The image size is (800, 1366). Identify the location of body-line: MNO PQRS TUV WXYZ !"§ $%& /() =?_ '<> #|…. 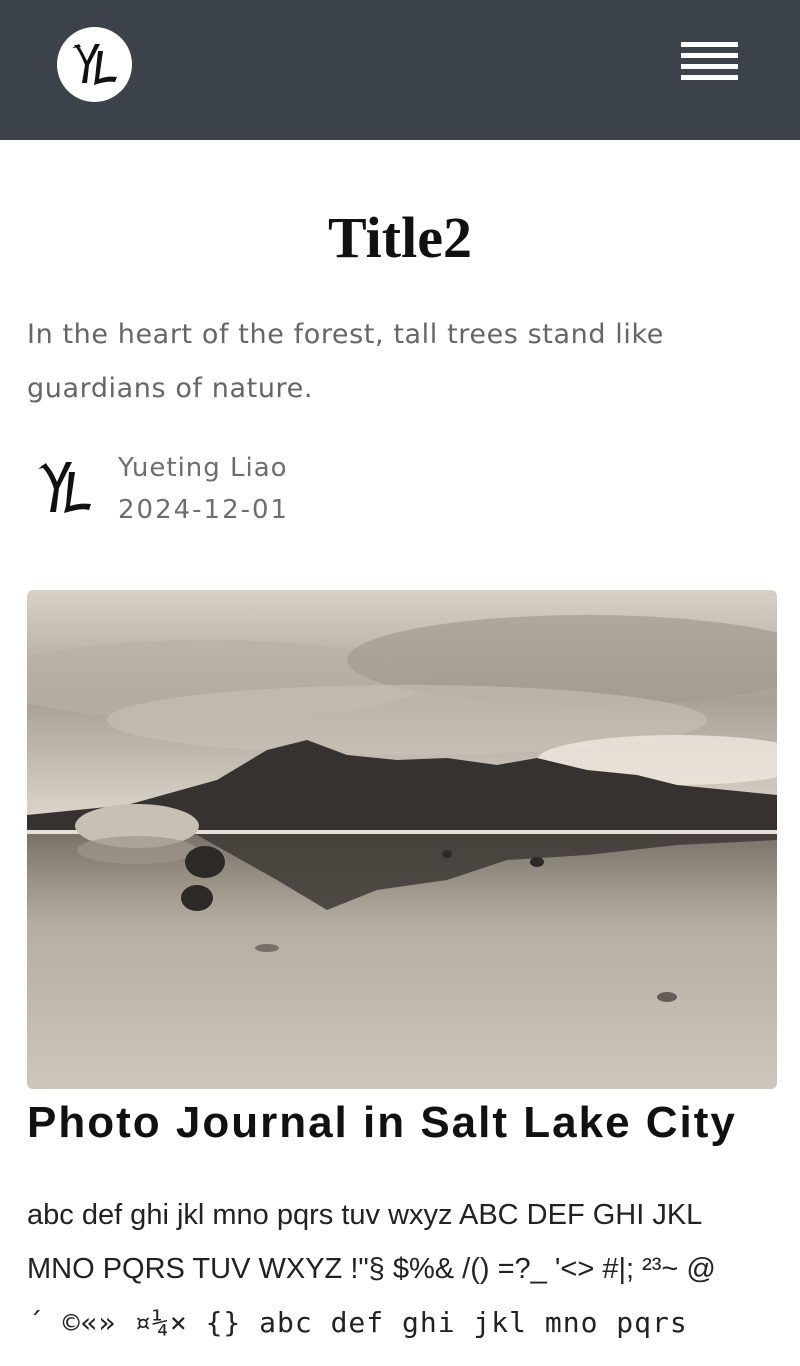
(371, 1269).